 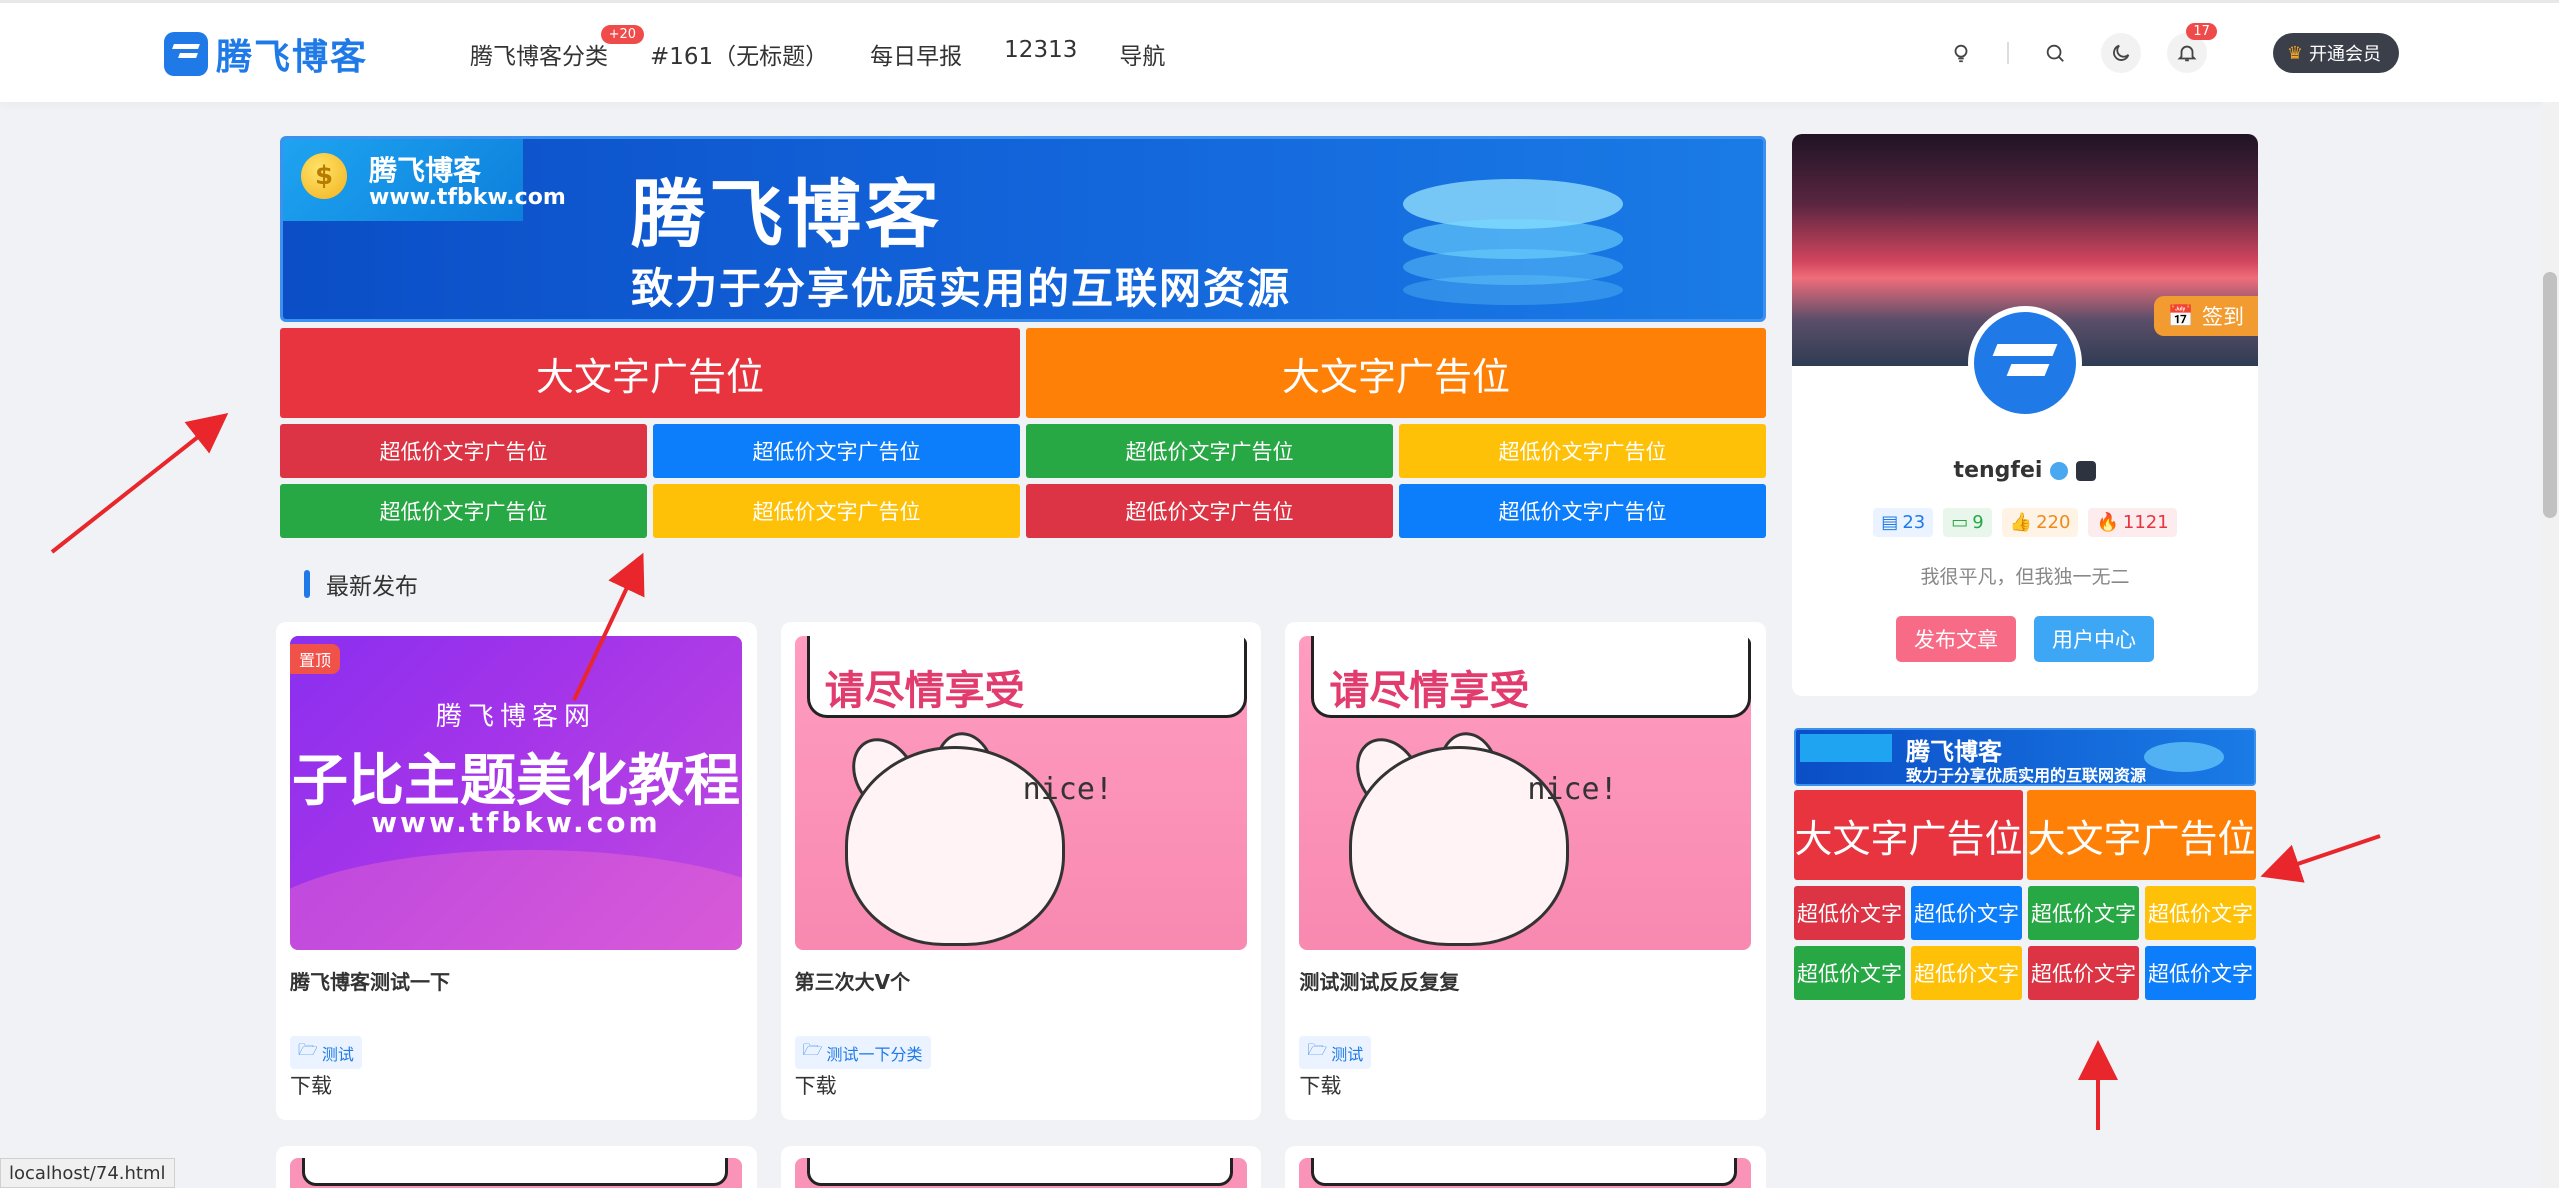 I want to click on calendar-icon: 📅, so click(x=2180, y=315).